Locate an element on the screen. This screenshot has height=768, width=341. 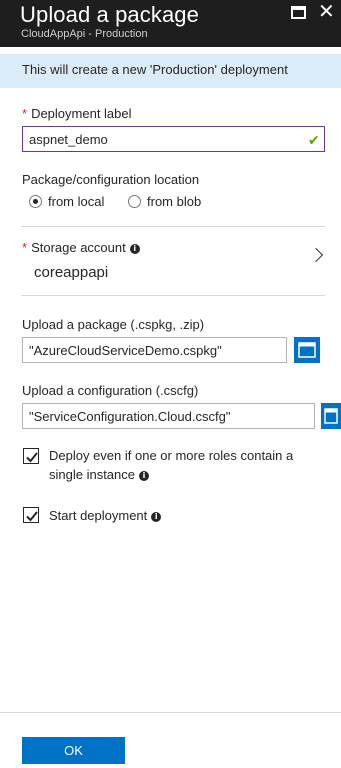
storage-account-label: Storage account is located at coordinates (78, 247).